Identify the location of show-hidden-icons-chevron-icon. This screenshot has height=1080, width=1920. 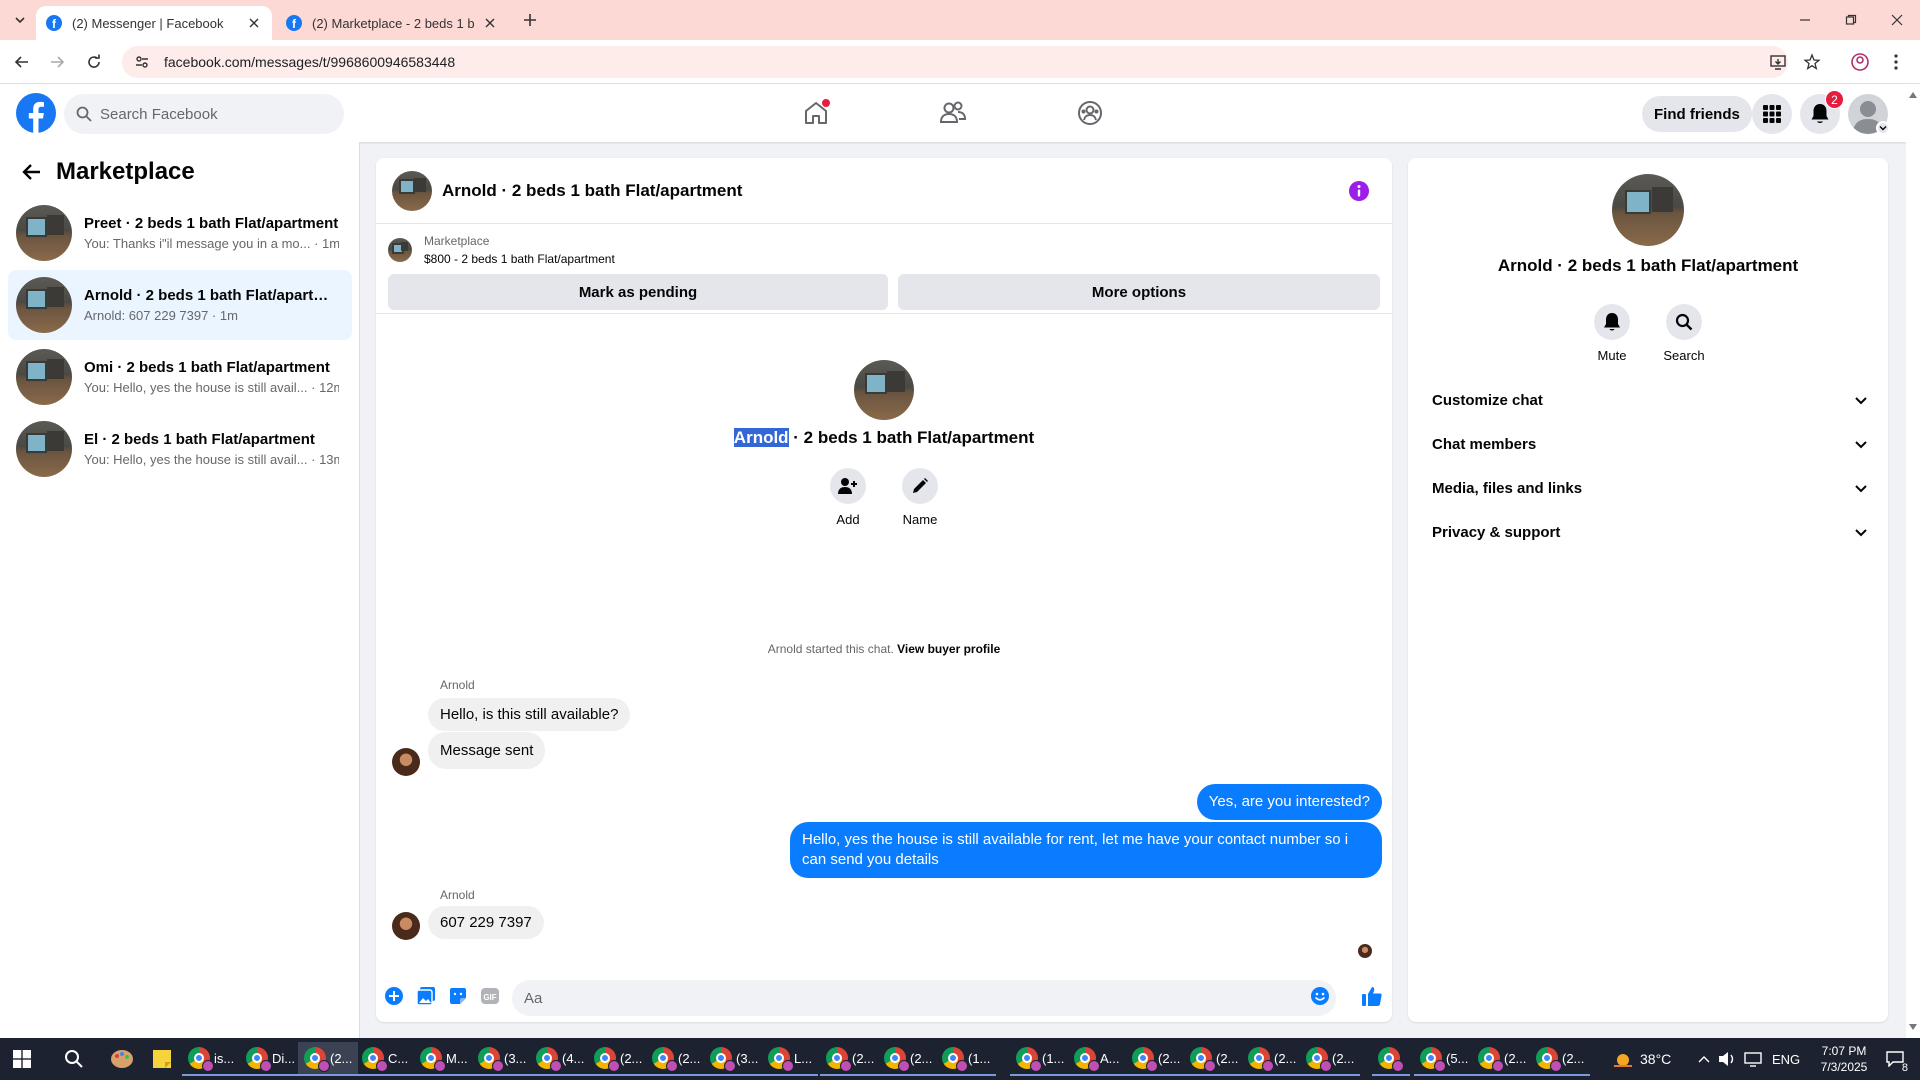
(1704, 1059).